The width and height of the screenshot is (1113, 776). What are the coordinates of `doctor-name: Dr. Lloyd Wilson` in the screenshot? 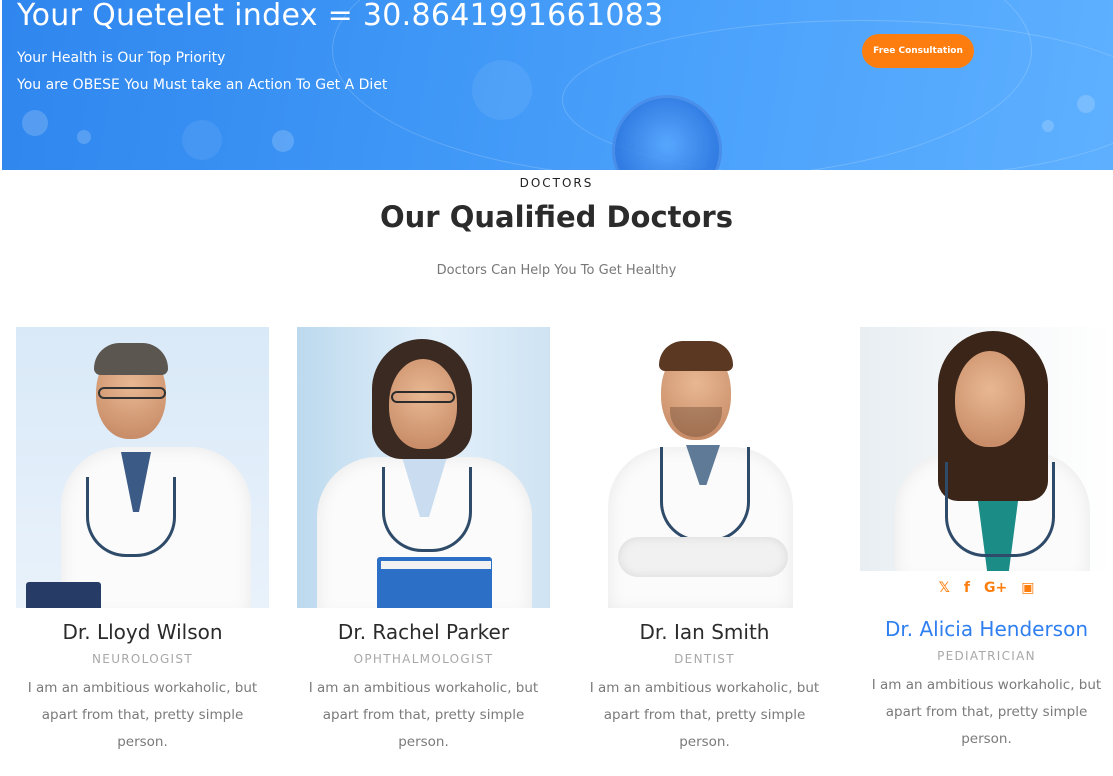 It's located at (142, 632).